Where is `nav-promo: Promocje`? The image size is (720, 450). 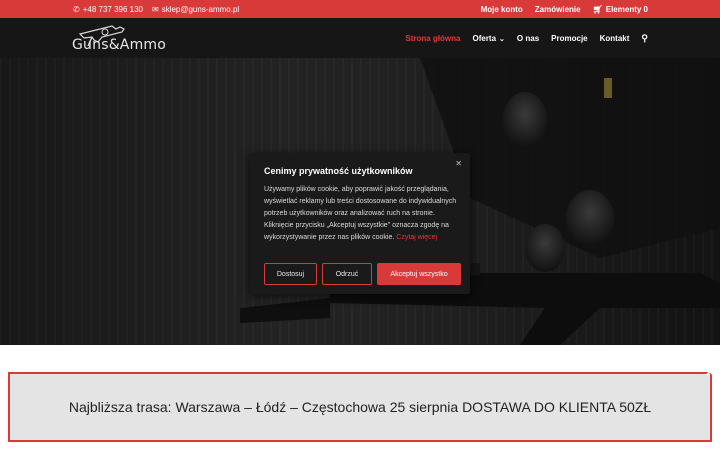
nav-promo: Promocje is located at coordinates (569, 38).